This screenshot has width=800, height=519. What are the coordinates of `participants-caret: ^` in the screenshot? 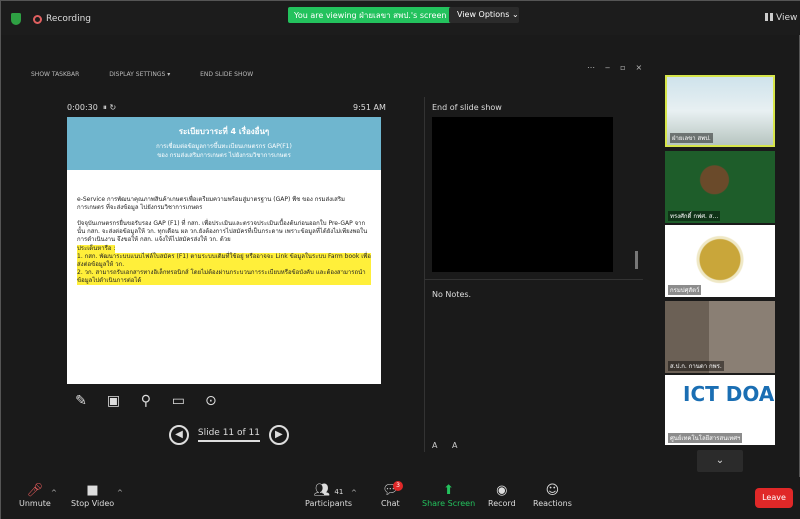 It's located at (354, 493).